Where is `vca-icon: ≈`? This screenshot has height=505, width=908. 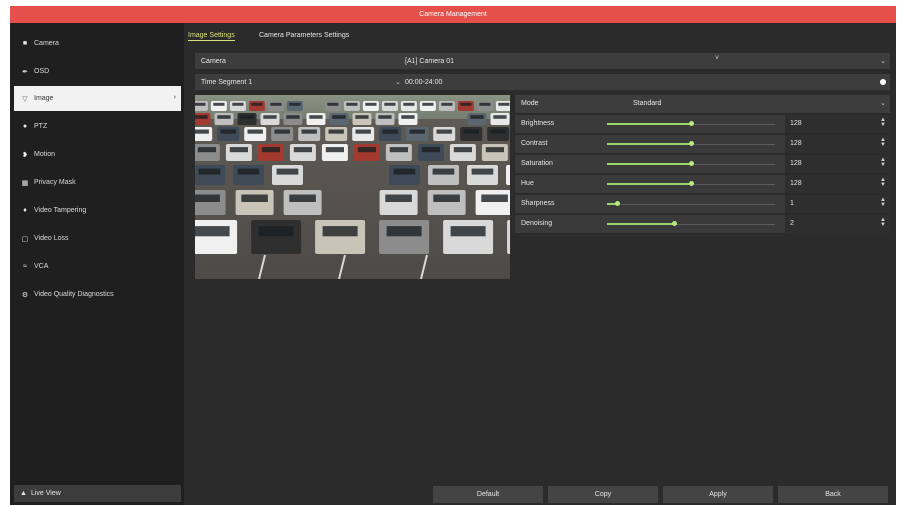 vca-icon: ≈ is located at coordinates (25, 266).